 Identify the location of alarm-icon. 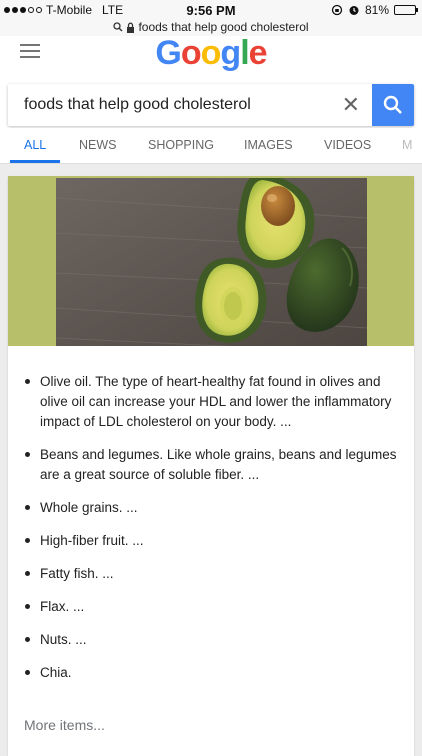
(354, 10).